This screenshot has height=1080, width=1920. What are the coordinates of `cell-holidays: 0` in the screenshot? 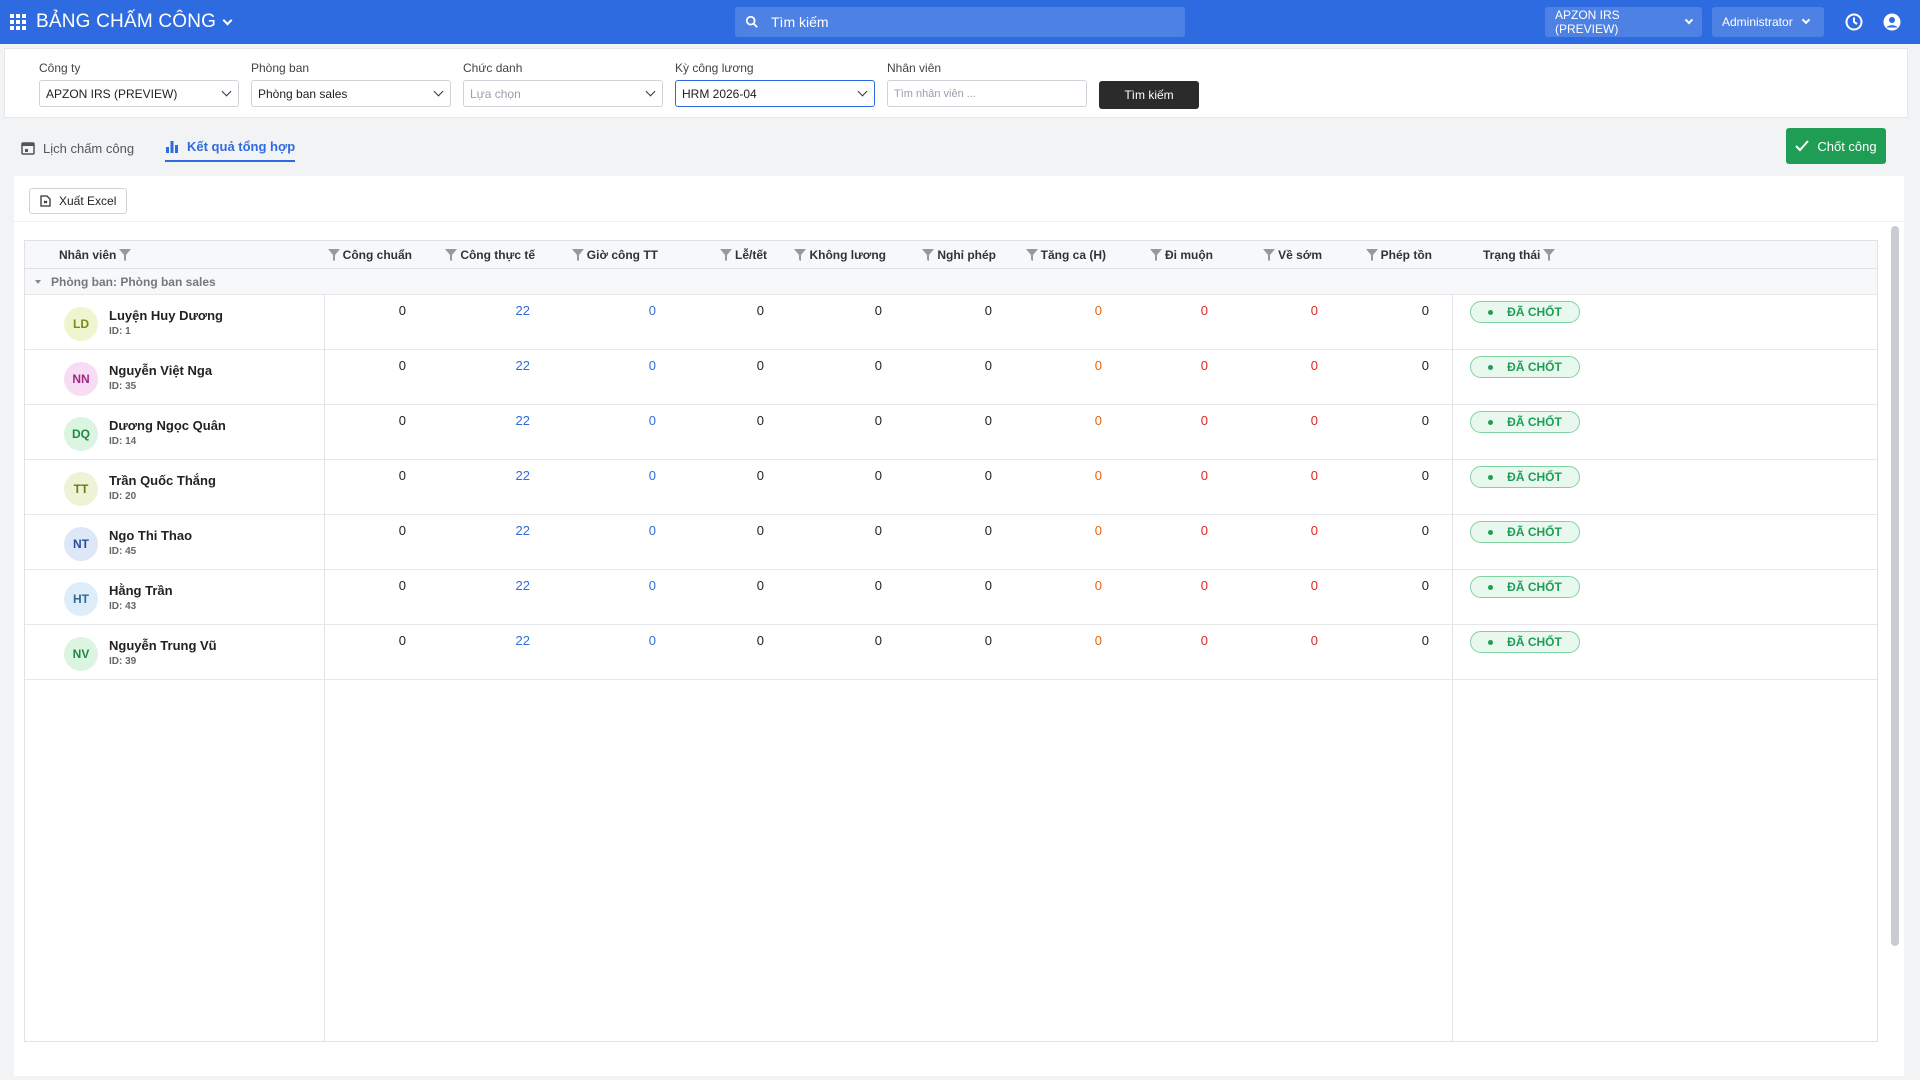 It's located at (760, 530).